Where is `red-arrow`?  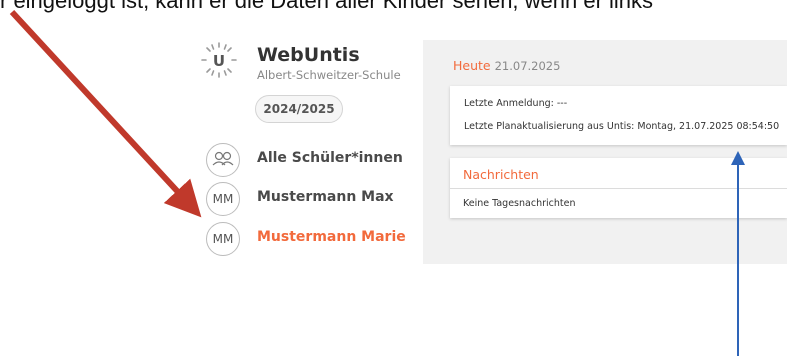
red-arrow is located at coordinates (105, 113).